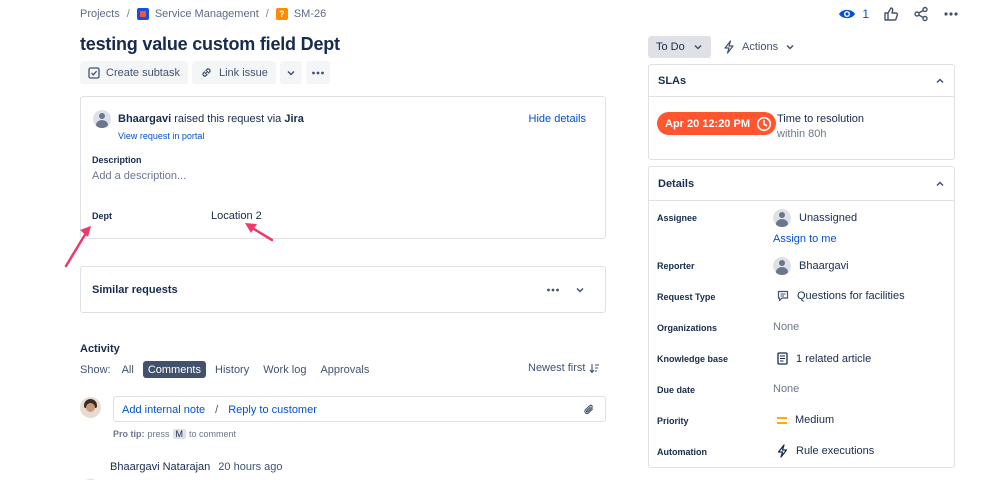  What do you see at coordinates (673, 421) in the screenshot?
I see `priority-label: Priority` at bounding box center [673, 421].